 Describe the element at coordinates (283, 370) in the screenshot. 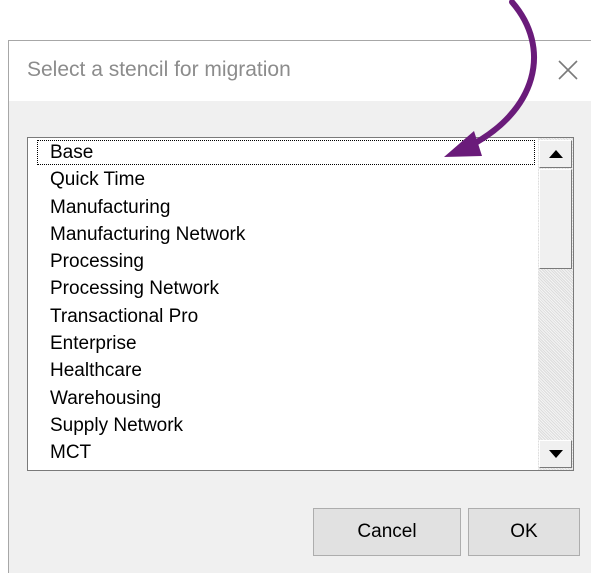

I see `list-item-healthcare: Healthcare` at that location.